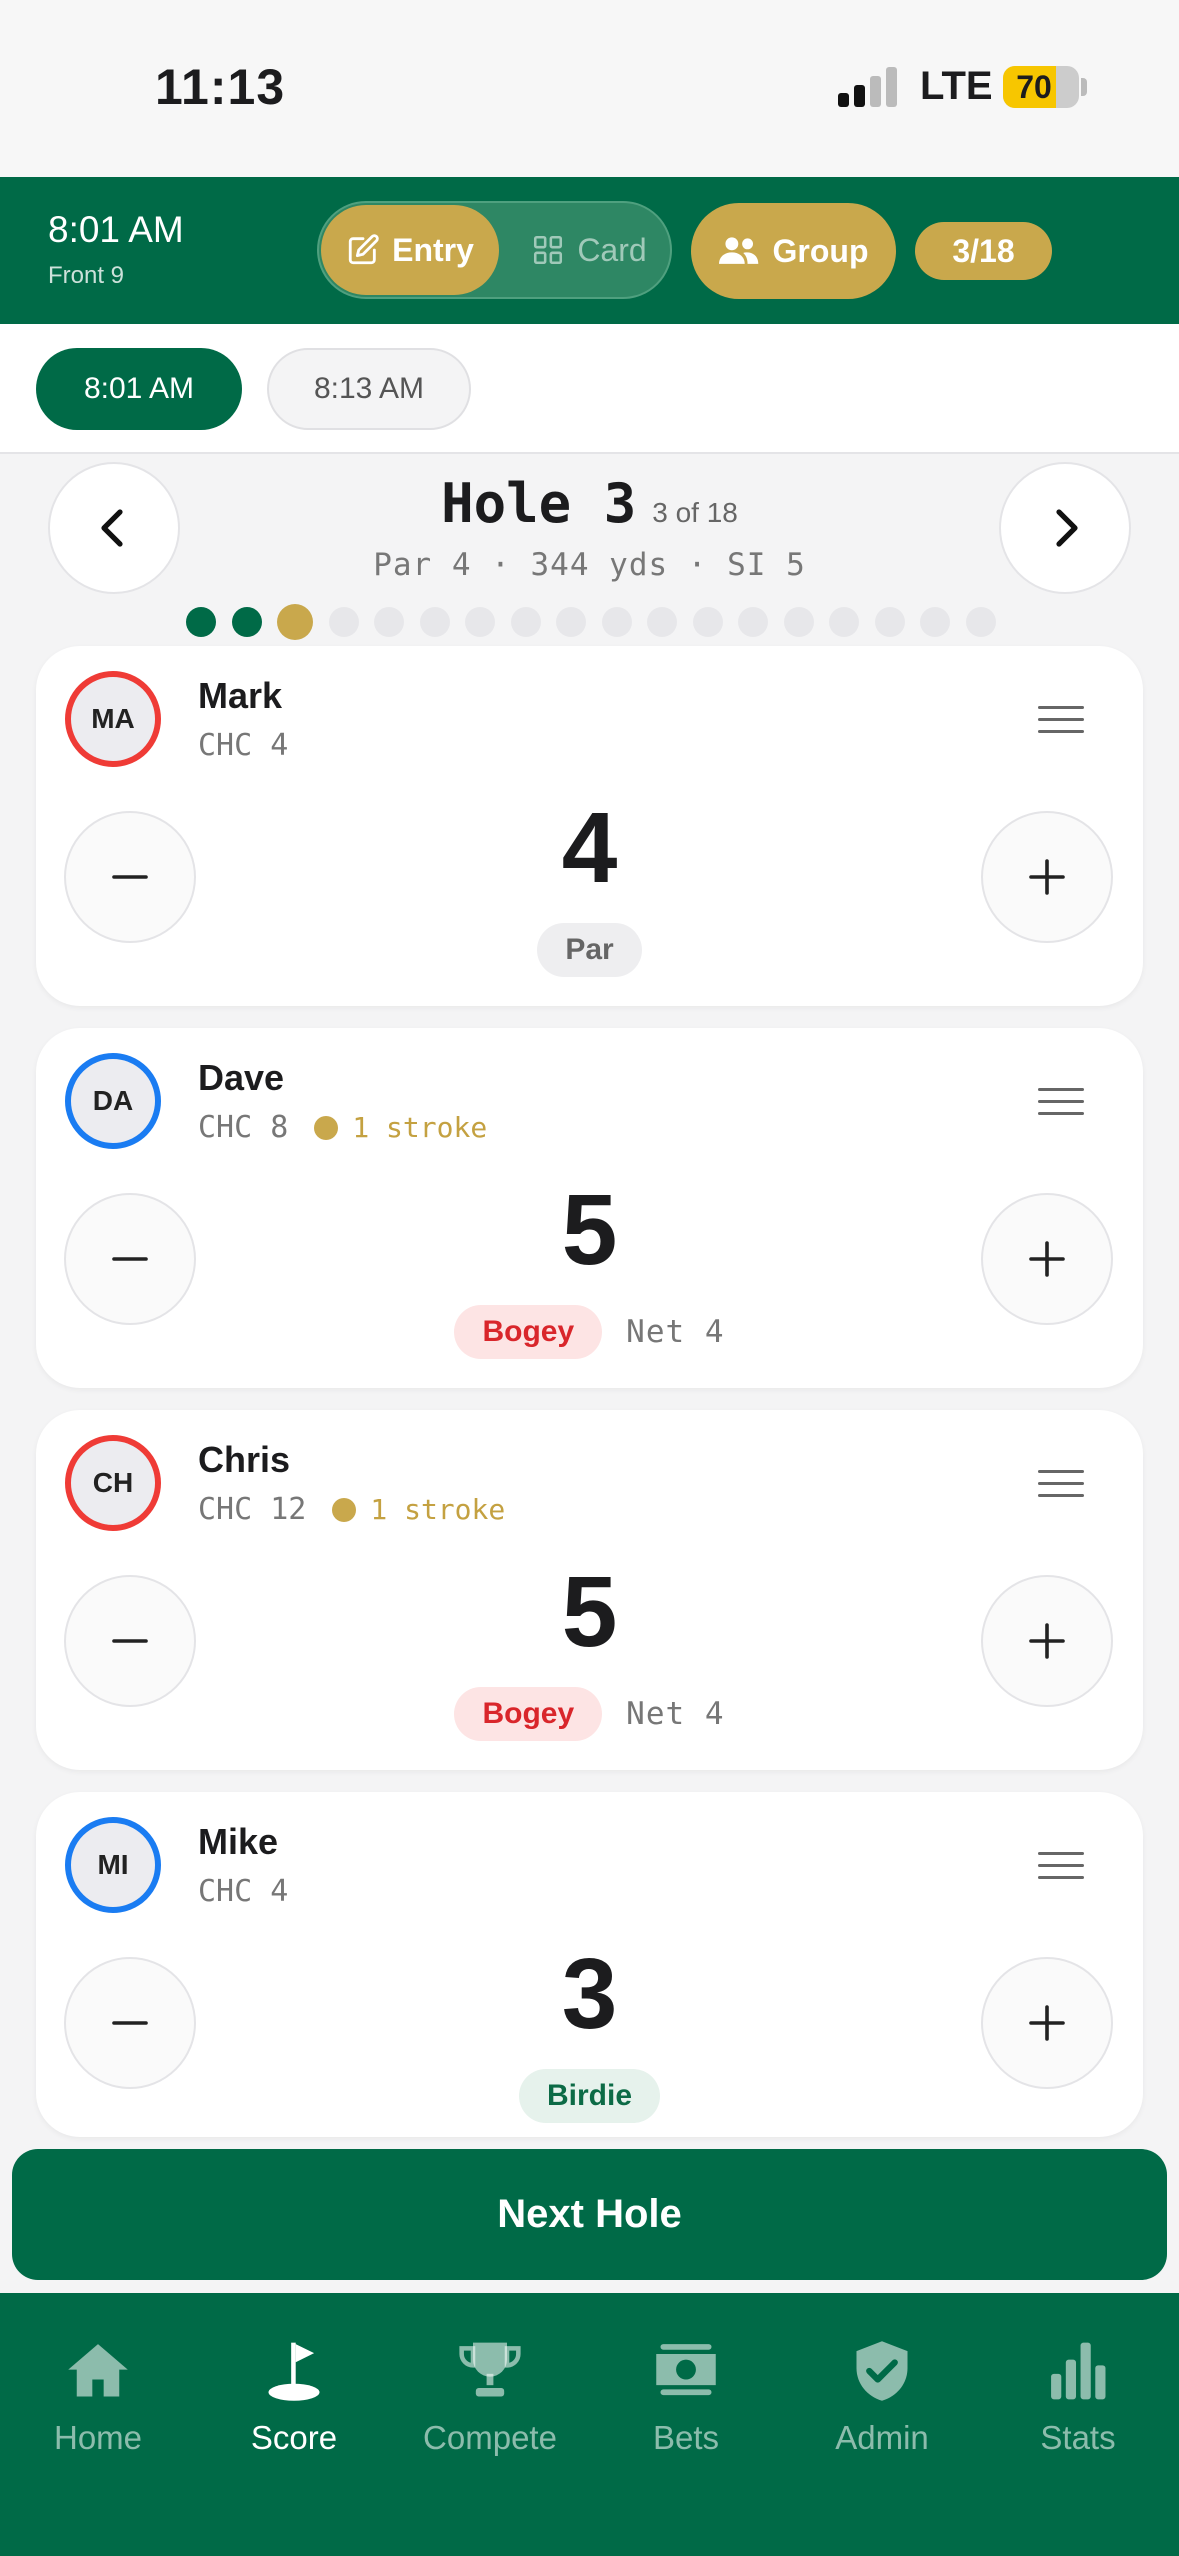  What do you see at coordinates (686, 2402) in the screenshot?
I see `tab-bets: Bets` at bounding box center [686, 2402].